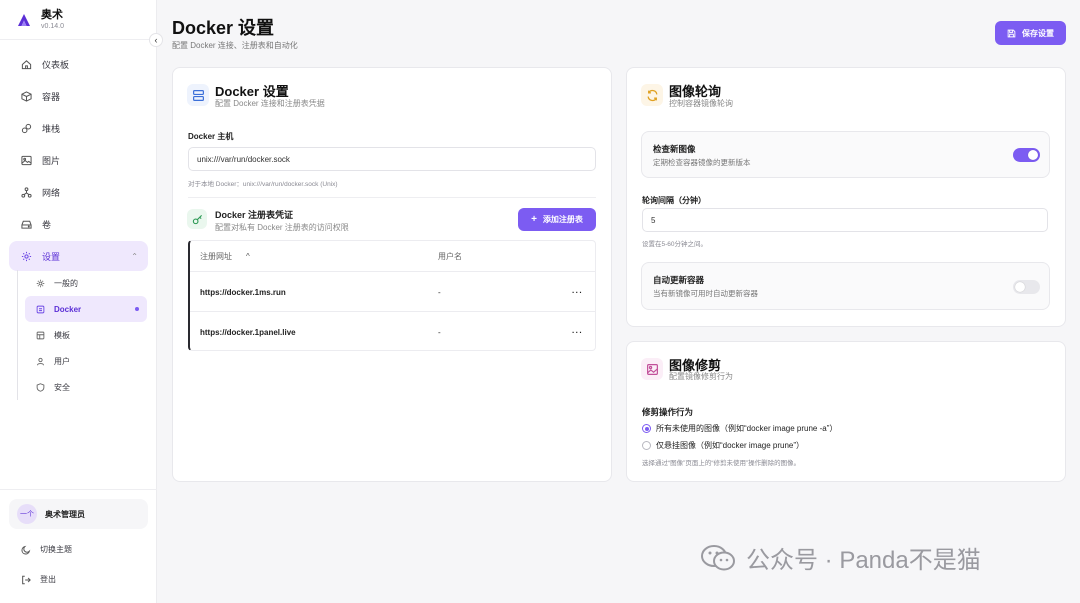 Image resolution: width=1080 pixels, height=603 pixels. What do you see at coordinates (701, 376) in the screenshot?
I see `prune-card-subtitle: 配置镜像修剪行为` at bounding box center [701, 376].